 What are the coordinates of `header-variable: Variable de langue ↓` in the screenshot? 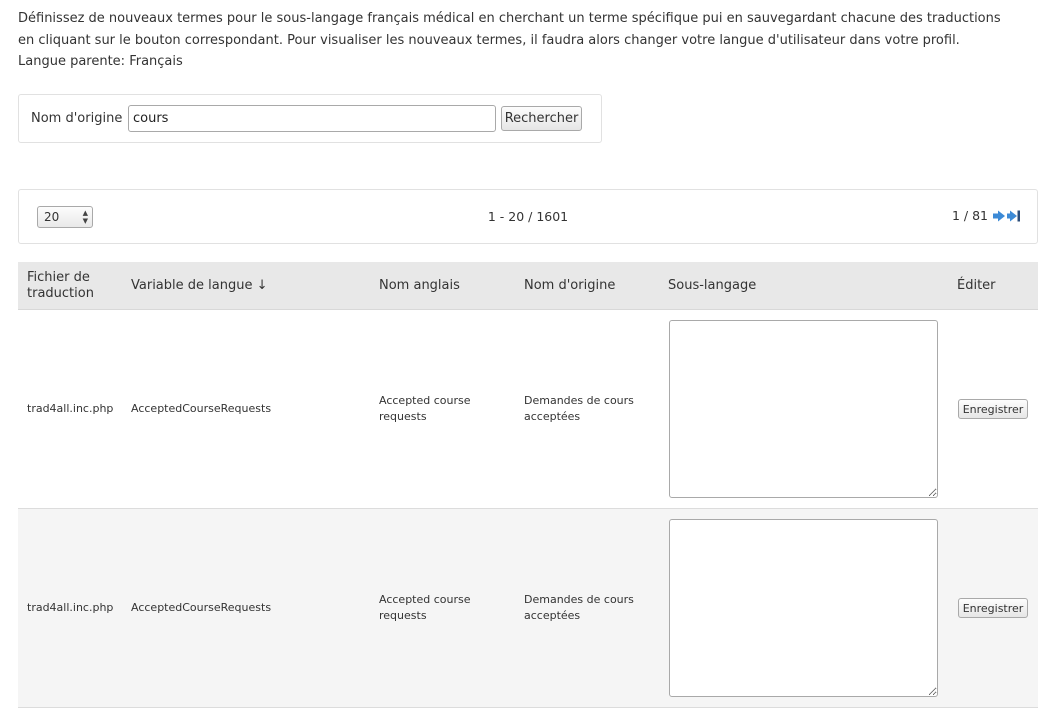 It's located at (199, 286).